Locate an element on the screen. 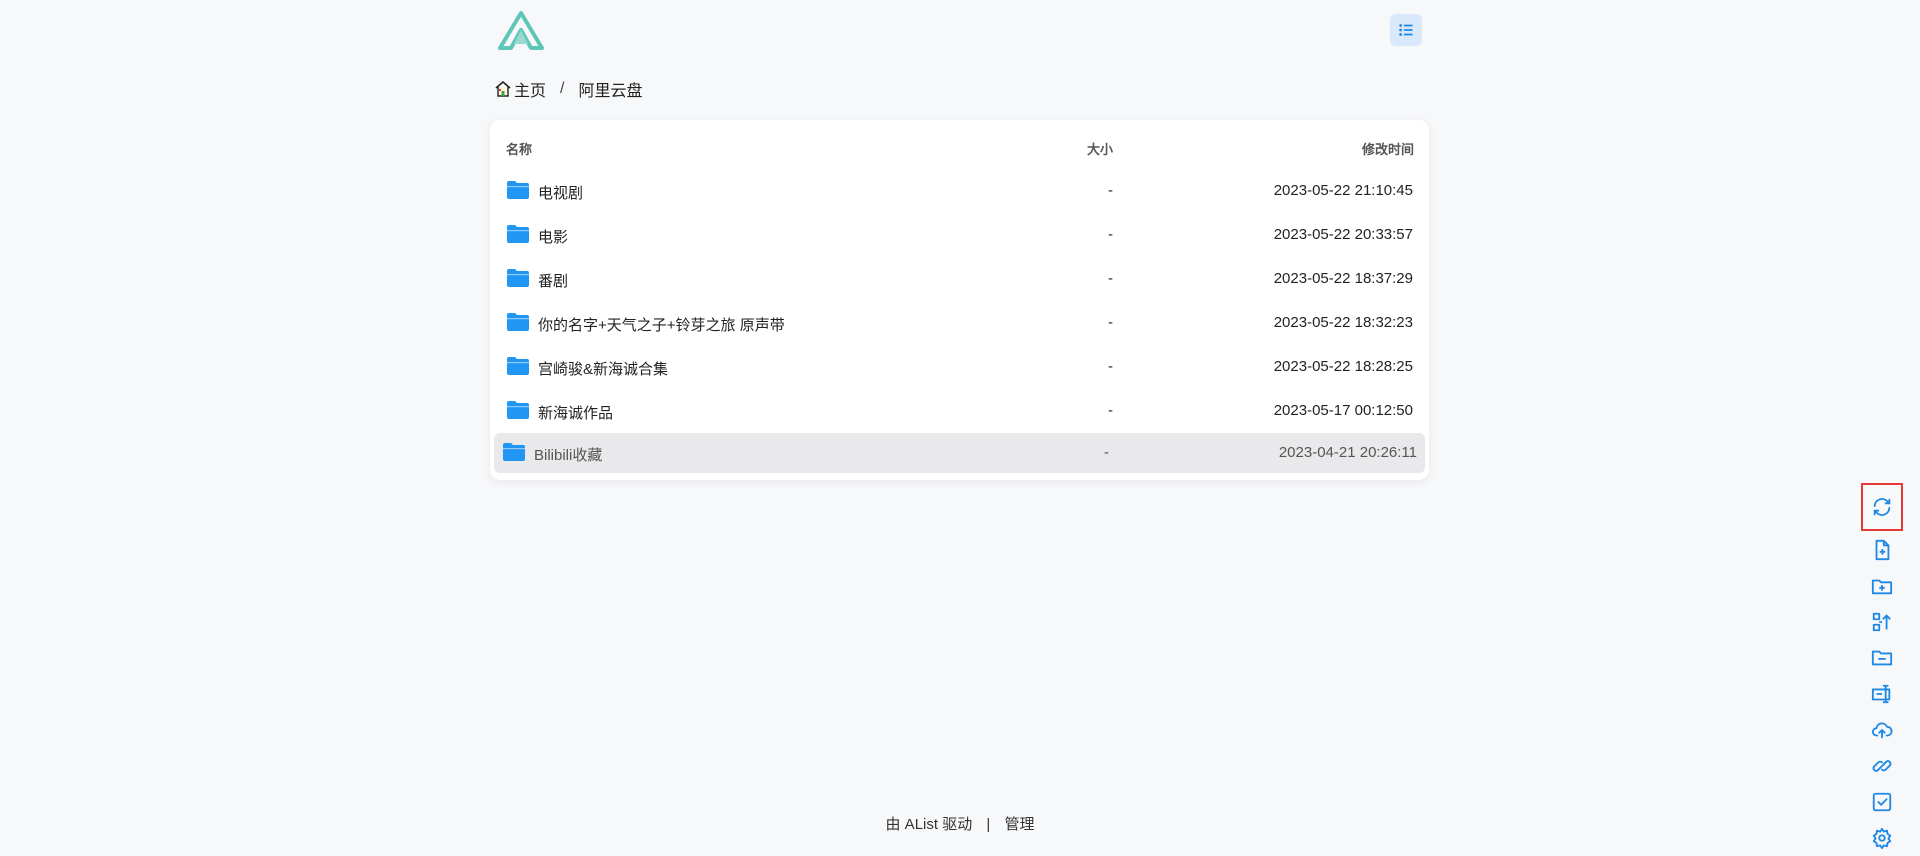 The image size is (1920, 856). remove-empty-folder-icon is located at coordinates (1882, 658).